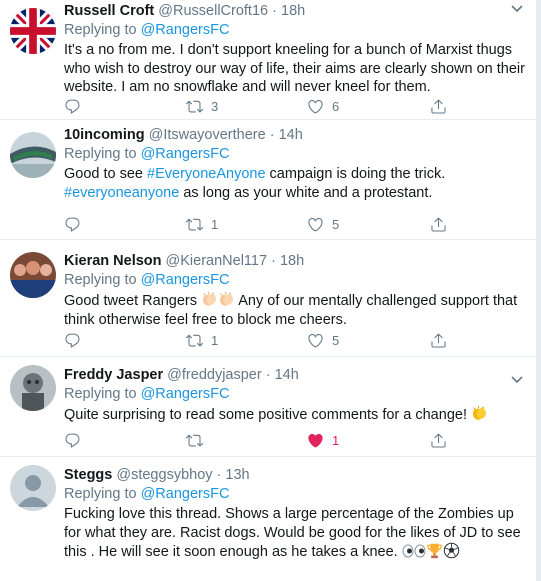 This screenshot has width=541, height=581. I want to click on tweet-header: Kieran Nelson @KieranNel117 · 18h, so click(295, 261).